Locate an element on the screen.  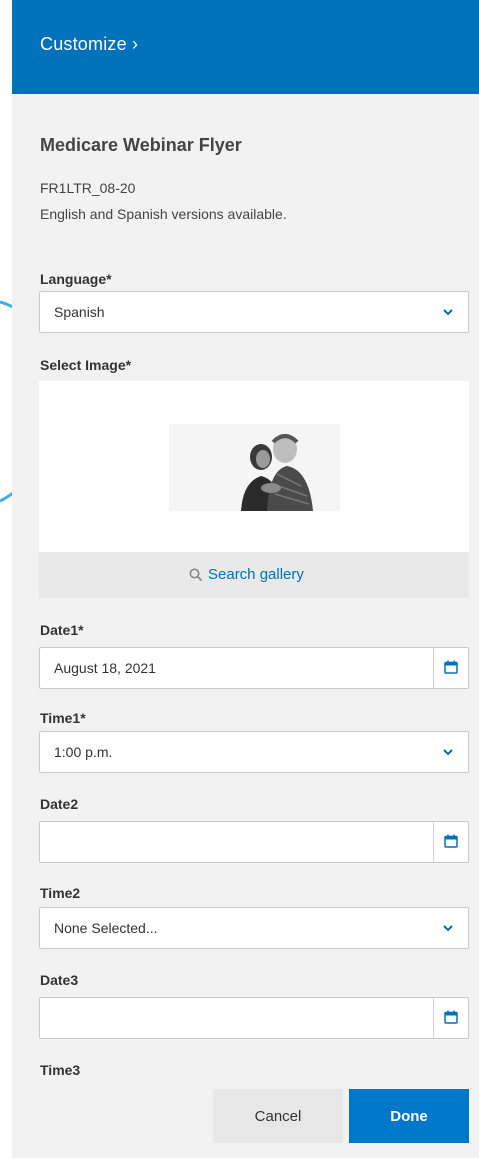
date1-label: Date1* is located at coordinates (62, 630).